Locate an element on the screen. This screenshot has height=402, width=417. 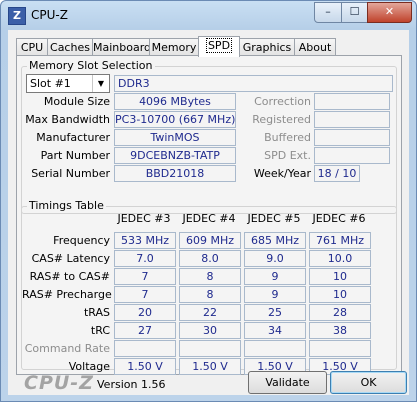
tab-mainboard: Mainboard is located at coordinates (121, 47).